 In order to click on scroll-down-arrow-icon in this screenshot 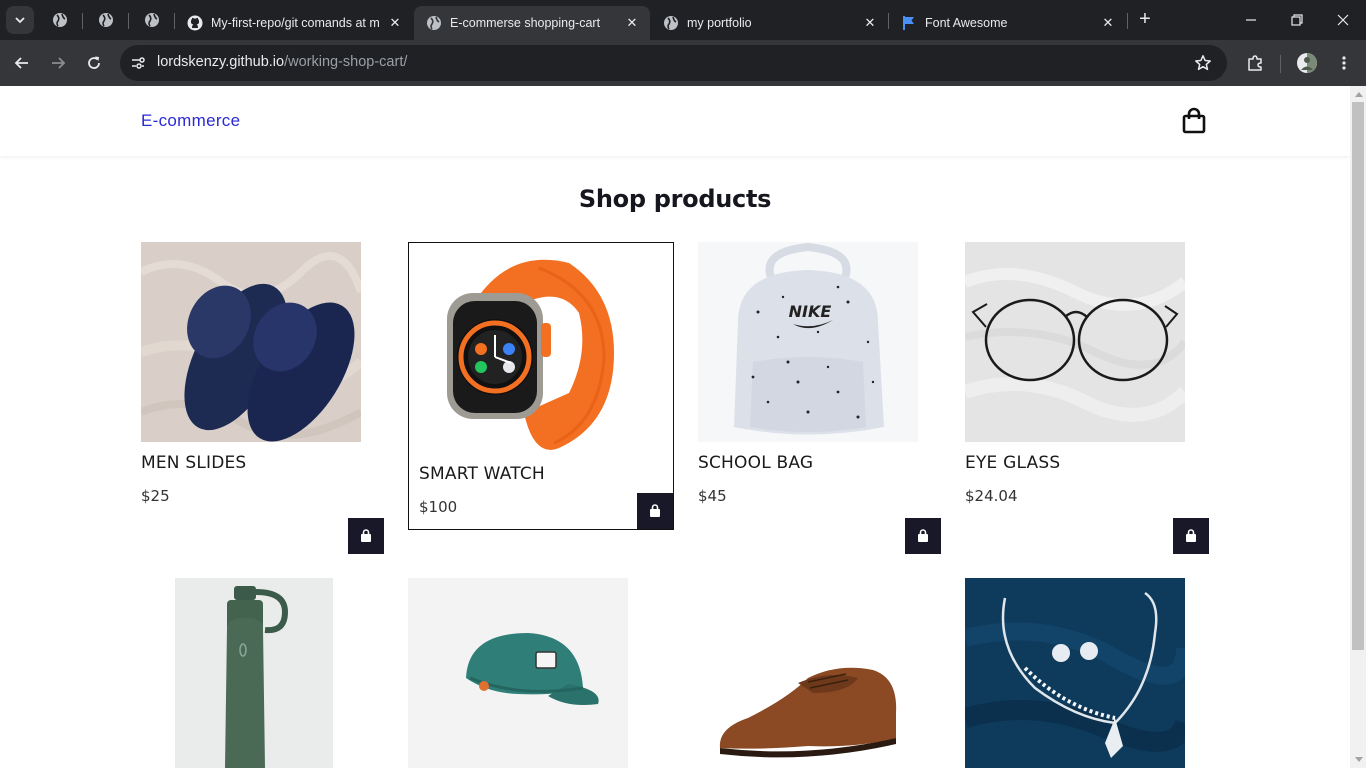, I will do `click(1359, 759)`.